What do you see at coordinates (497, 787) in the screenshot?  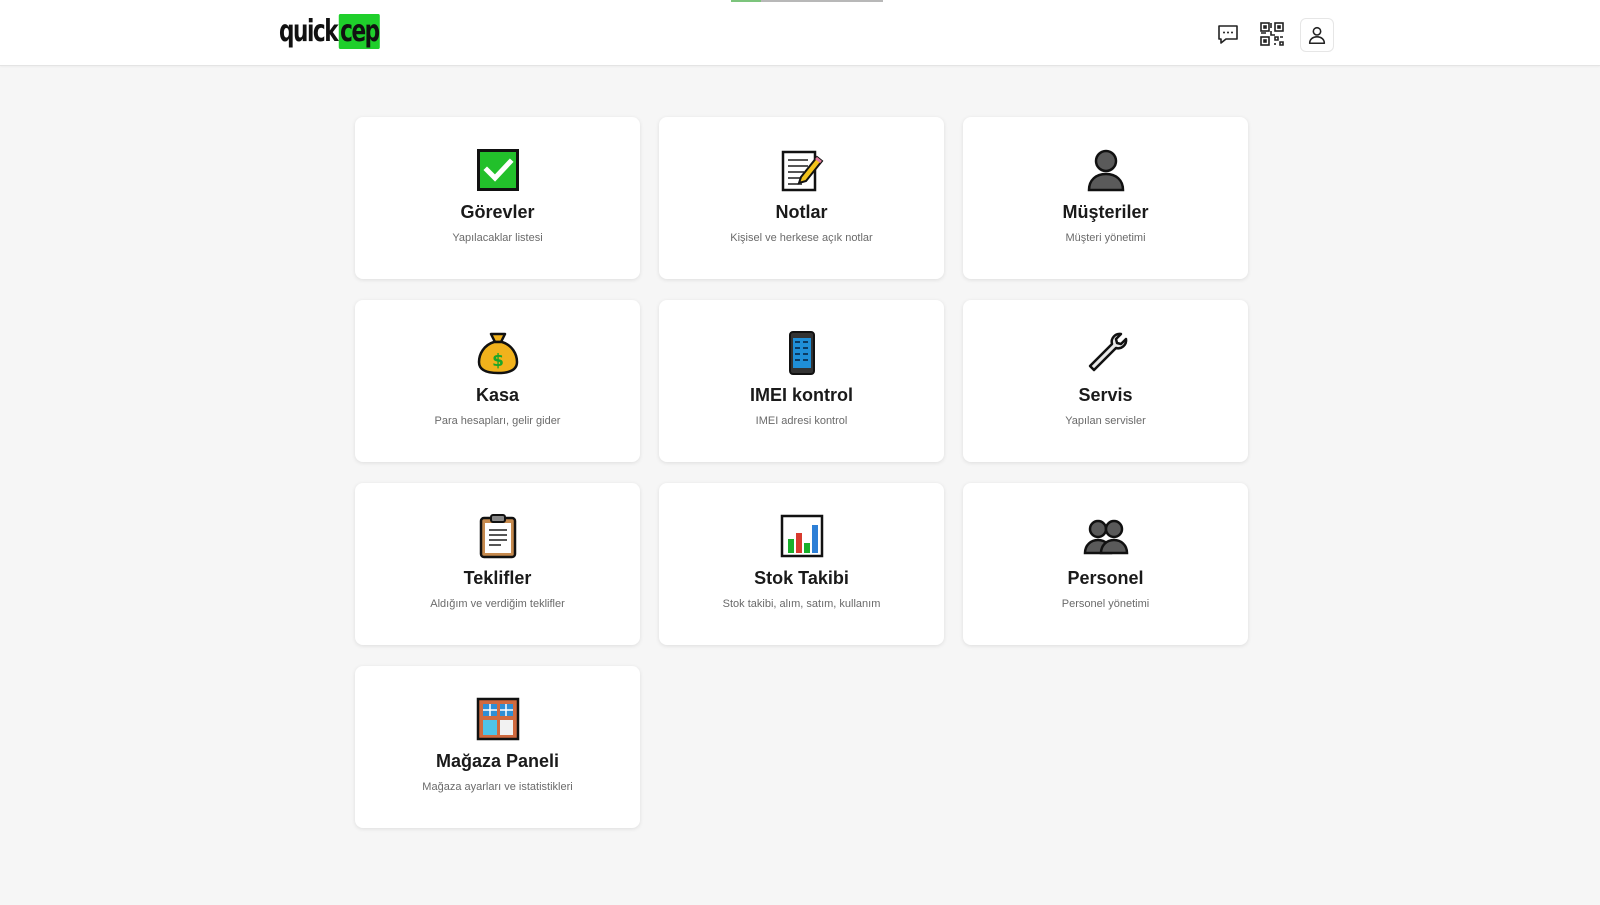 I see `card-subtitle: Mağaza ayarları ve istatistikleri` at bounding box center [497, 787].